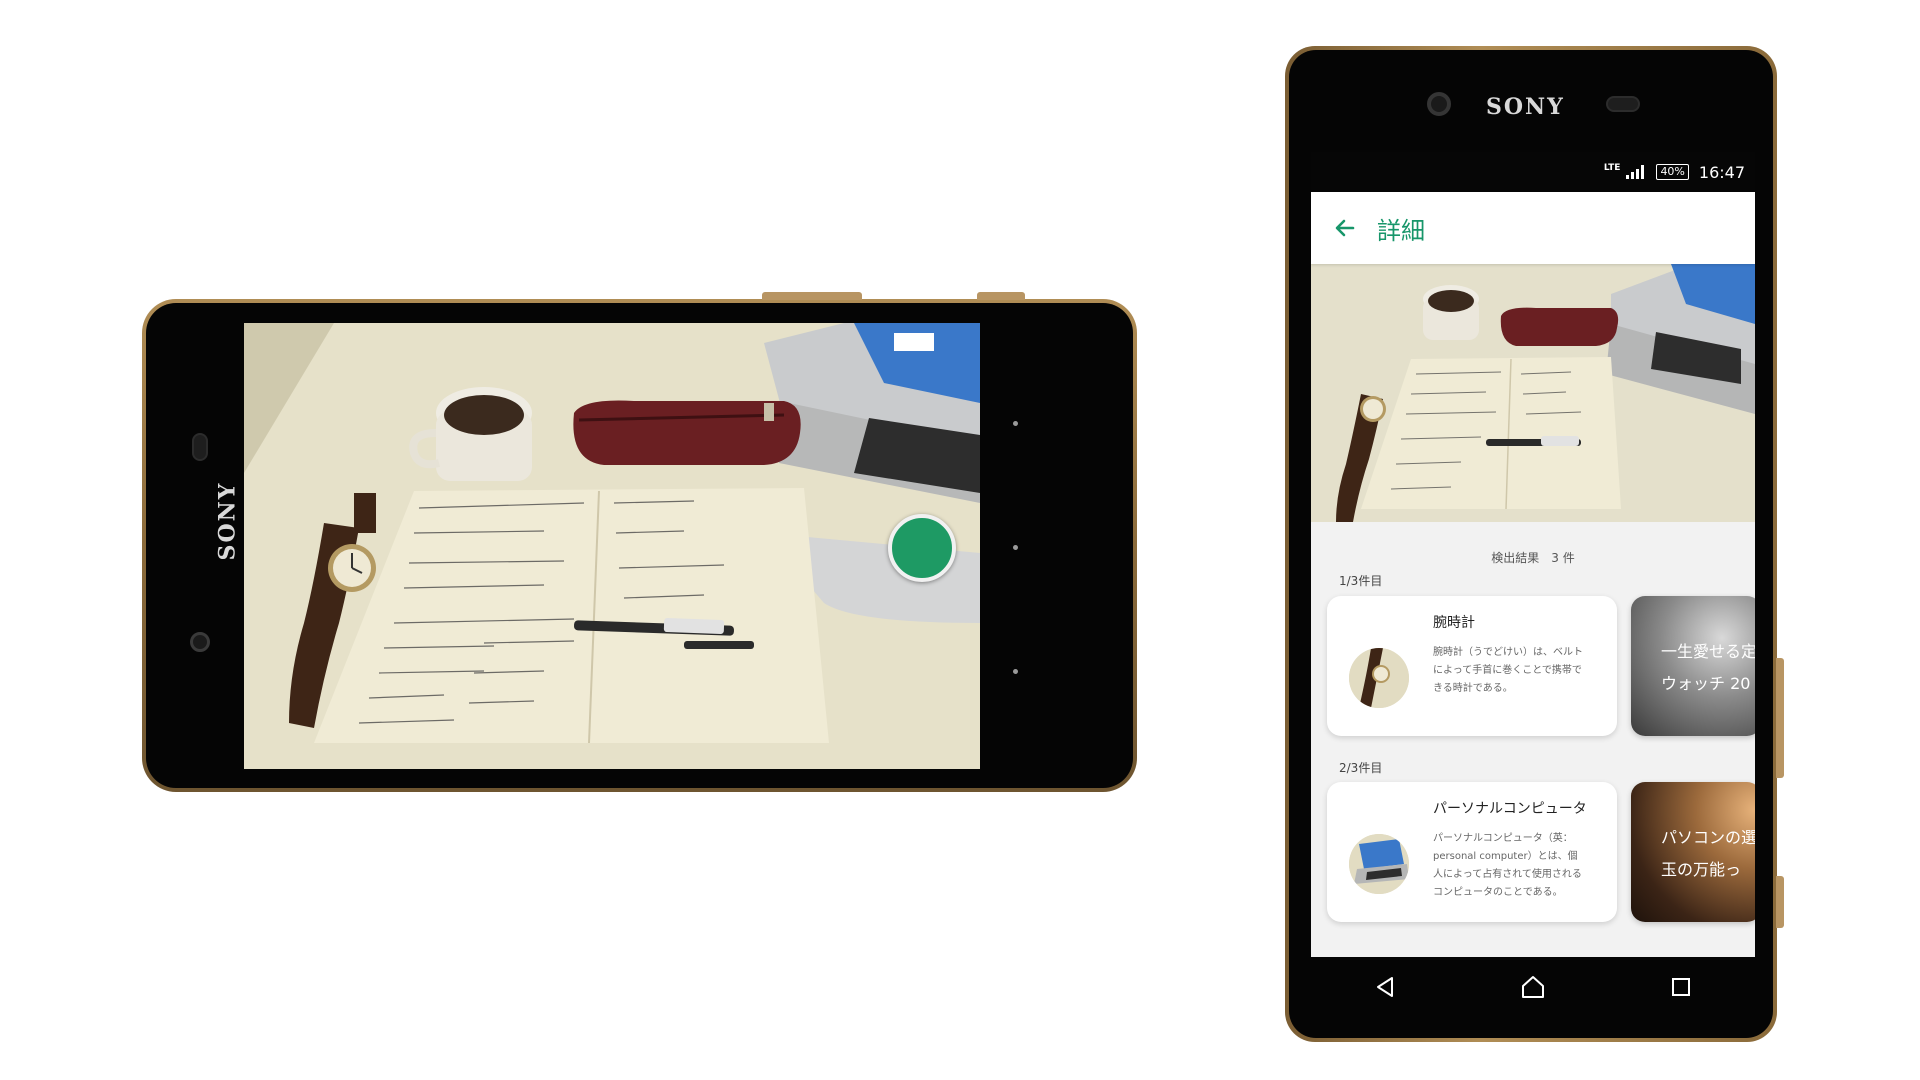  I want to click on nav-dots, so click(1016, 545).